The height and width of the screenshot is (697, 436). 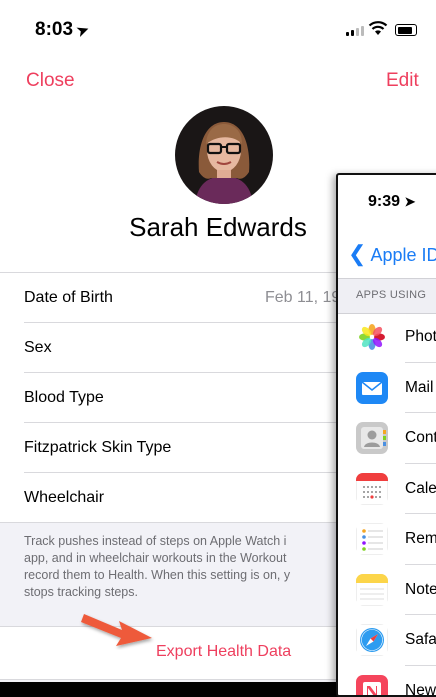 What do you see at coordinates (62, 30) in the screenshot?
I see `status-time: 8:03➤` at bounding box center [62, 30].